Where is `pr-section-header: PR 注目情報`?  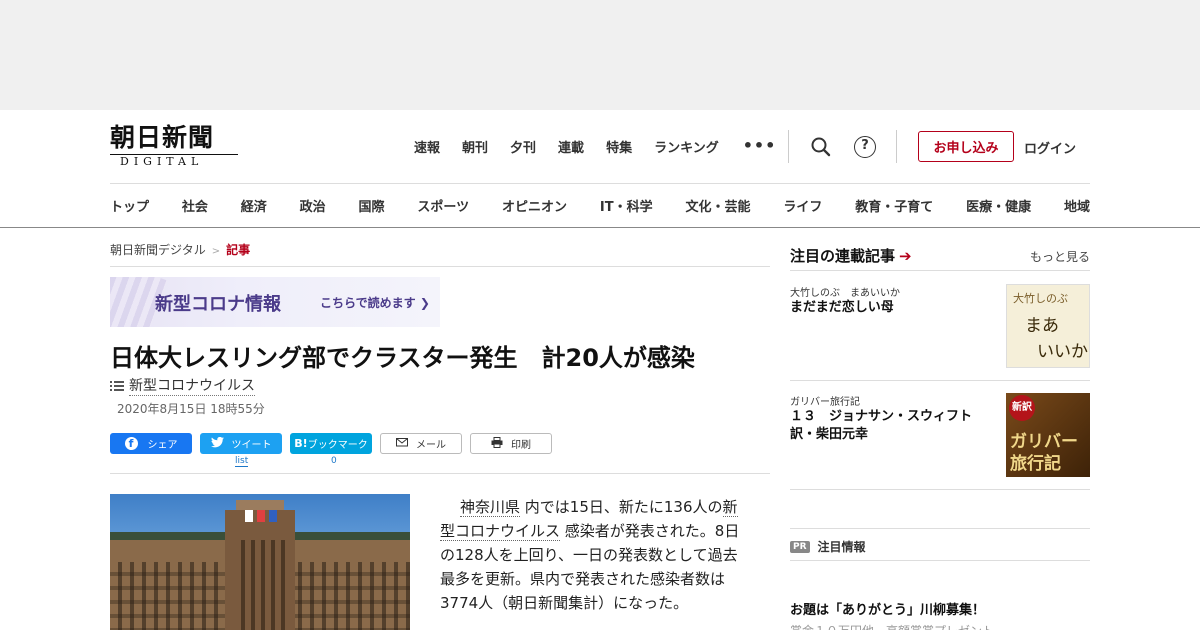
pr-section-header: PR 注目情報 is located at coordinates (828, 546).